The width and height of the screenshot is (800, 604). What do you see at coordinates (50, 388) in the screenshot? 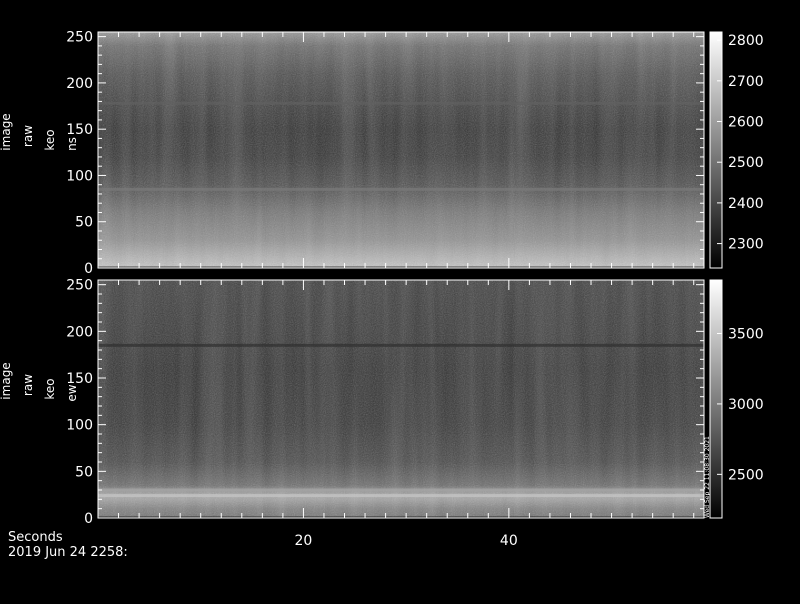
I see `y-axis-label-word-2-3: keo` at bounding box center [50, 388].